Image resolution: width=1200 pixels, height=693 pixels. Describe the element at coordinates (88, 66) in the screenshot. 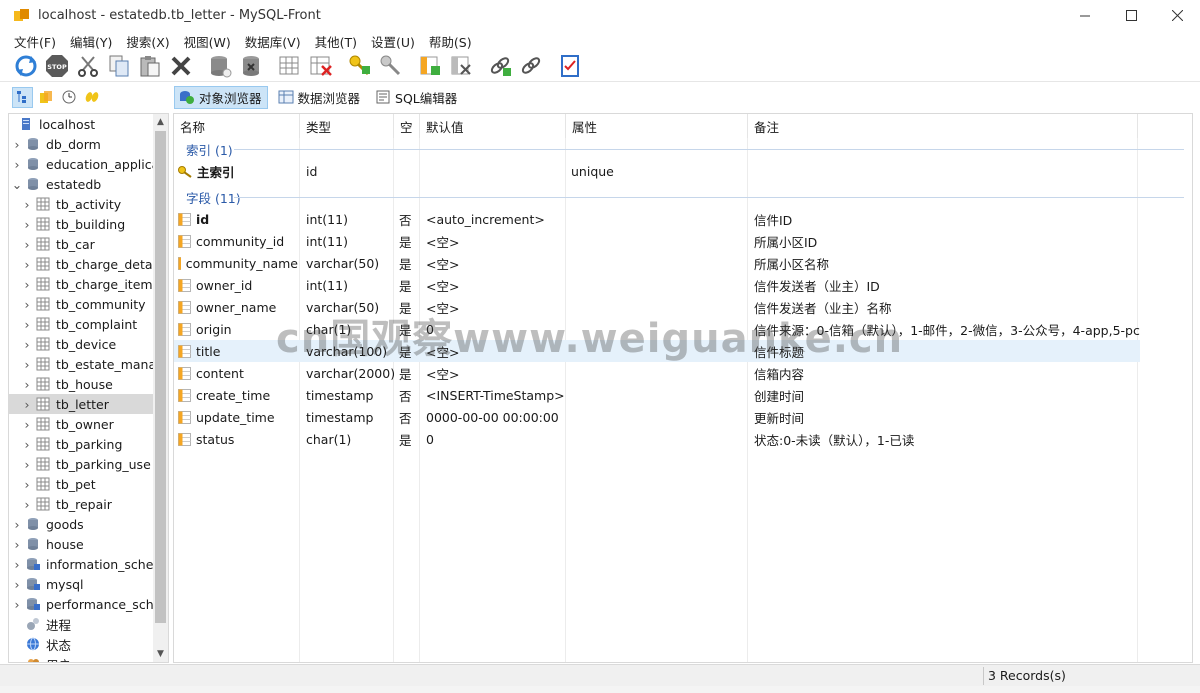

I see `cut-button` at that location.